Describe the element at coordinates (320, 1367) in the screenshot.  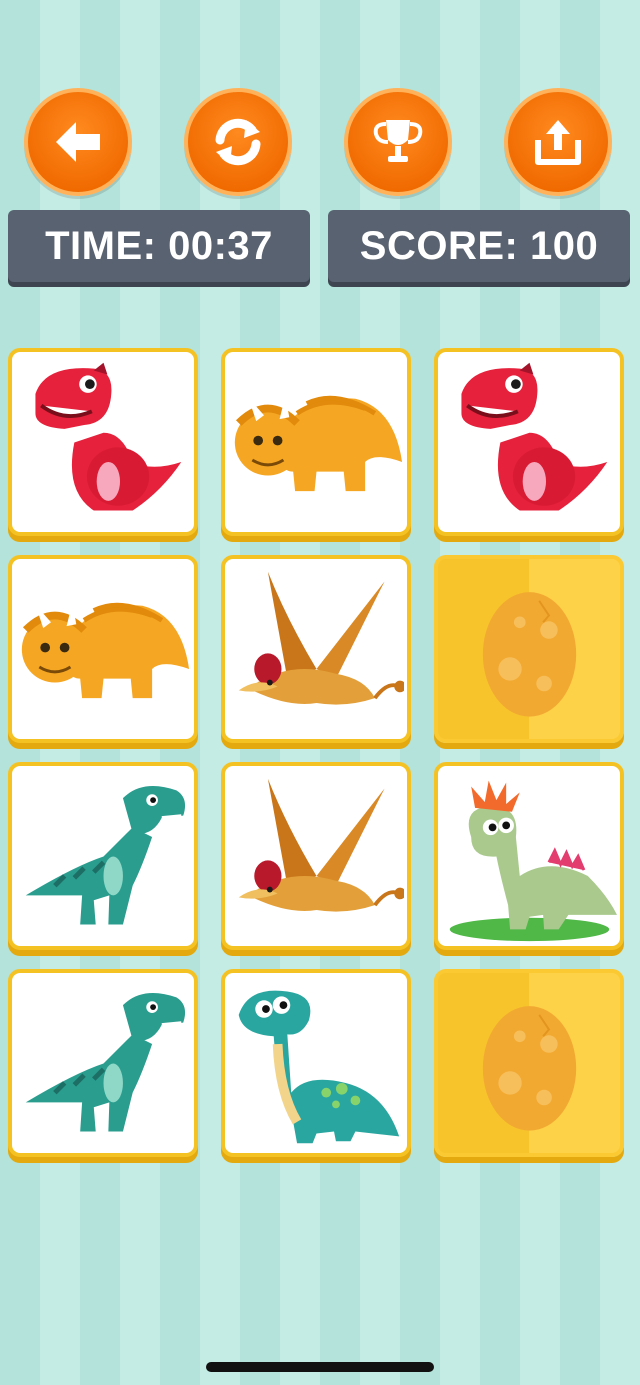
I see `home-indicator` at that location.